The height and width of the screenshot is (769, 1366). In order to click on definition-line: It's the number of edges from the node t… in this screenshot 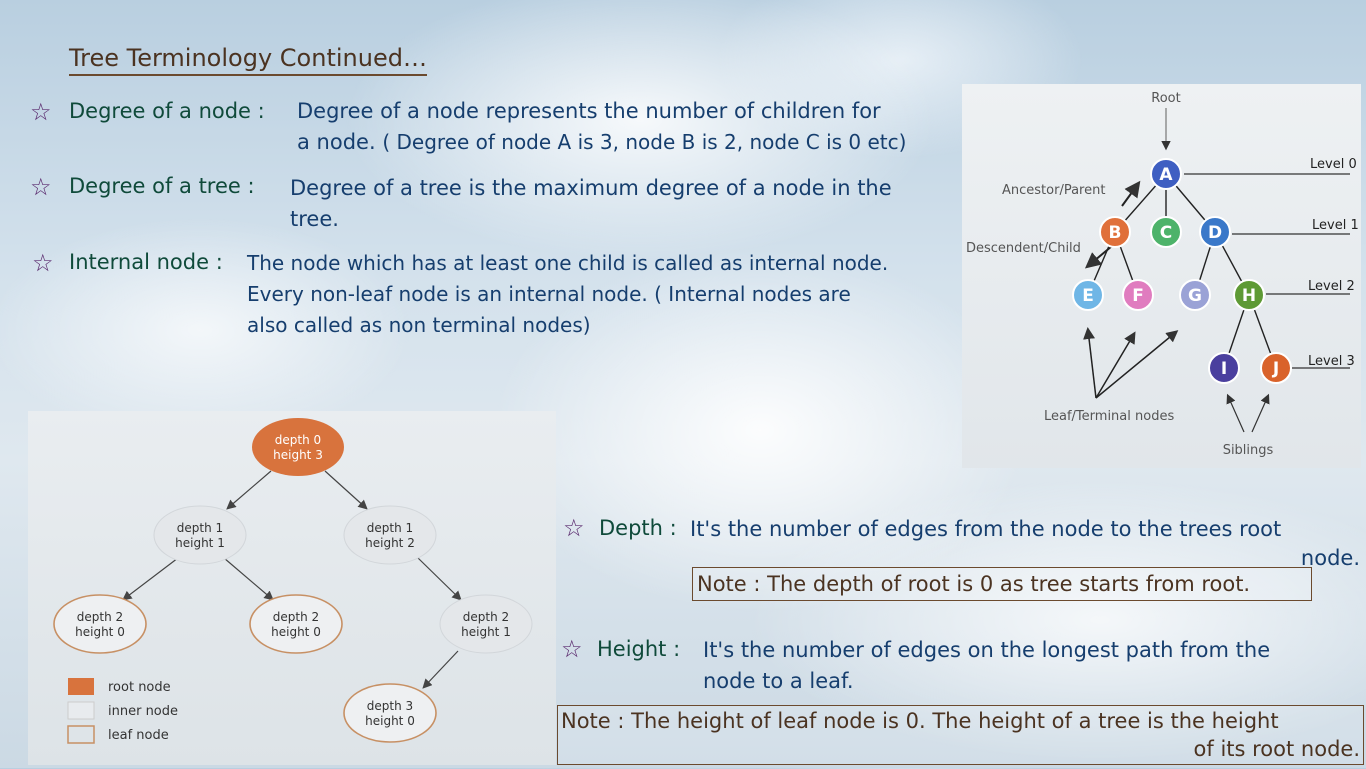, I will do `click(986, 529)`.